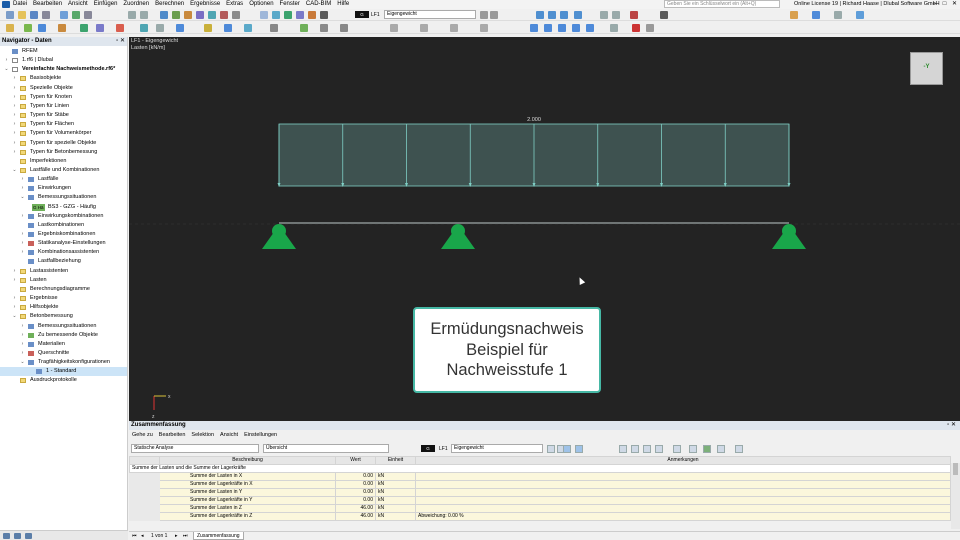  What do you see at coordinates (664, 15) in the screenshot?
I see `settings-icon` at bounding box center [664, 15].